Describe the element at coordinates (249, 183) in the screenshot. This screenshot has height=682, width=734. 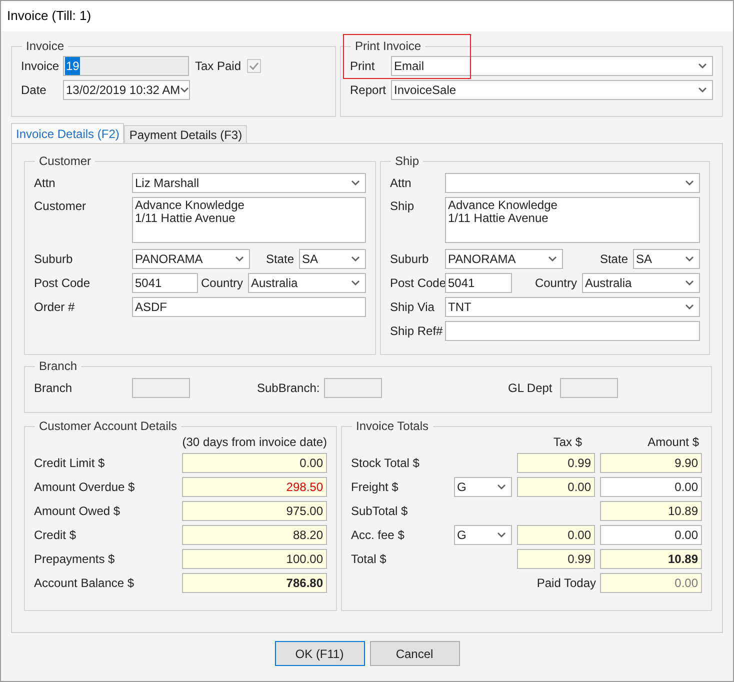
I see `attn-dropdown: Liz Marshall` at that location.